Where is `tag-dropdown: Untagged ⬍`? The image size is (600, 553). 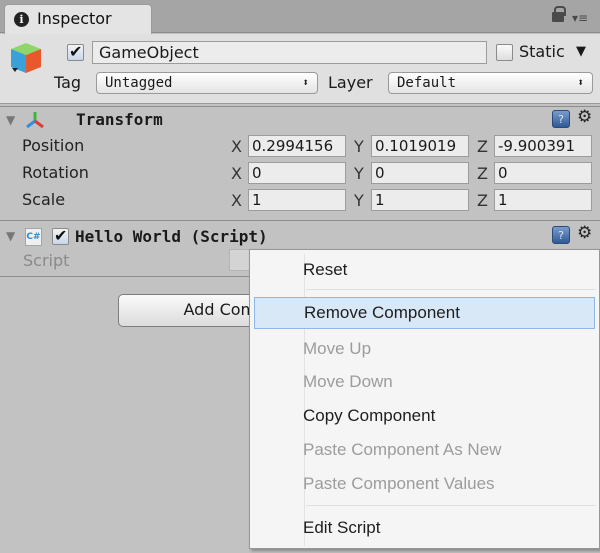 tag-dropdown: Untagged ⬍ is located at coordinates (207, 83).